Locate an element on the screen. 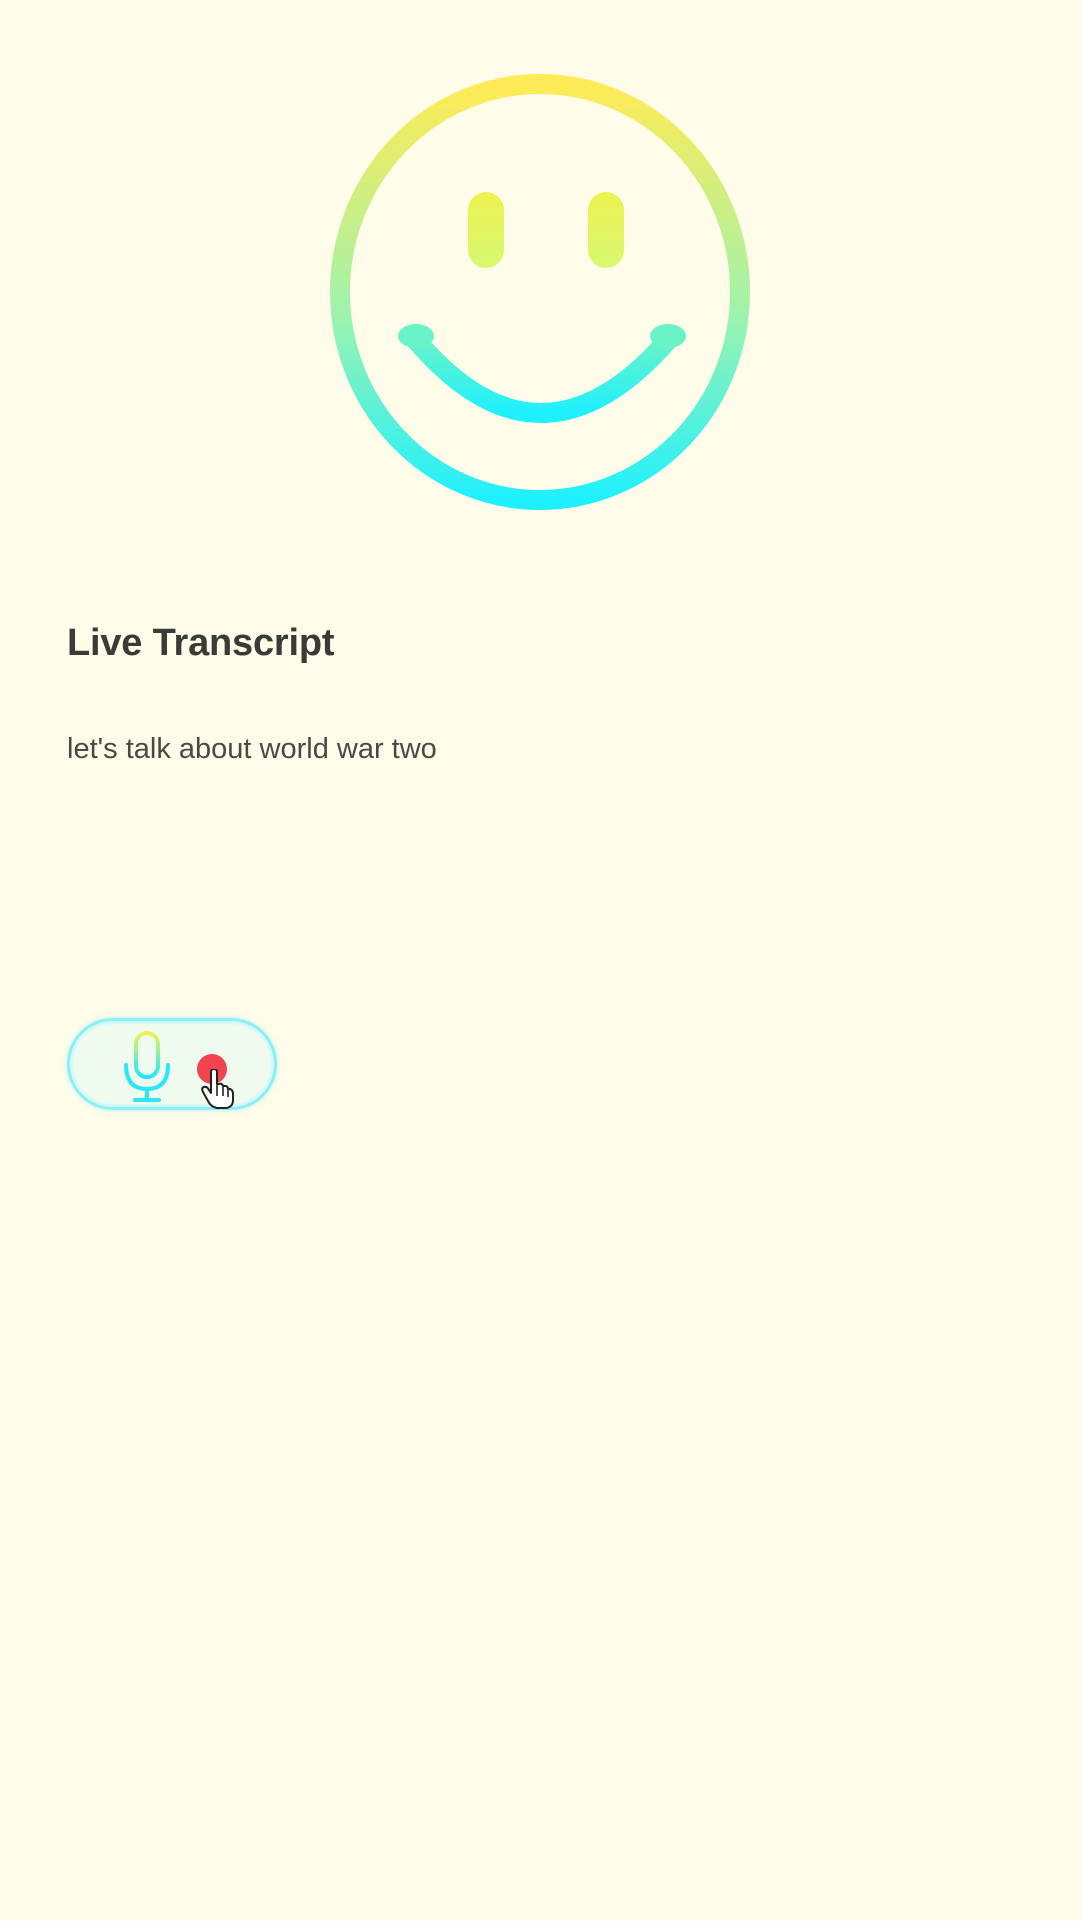 The image size is (1081, 1921). hand-cursor-icon is located at coordinates (217, 1089).